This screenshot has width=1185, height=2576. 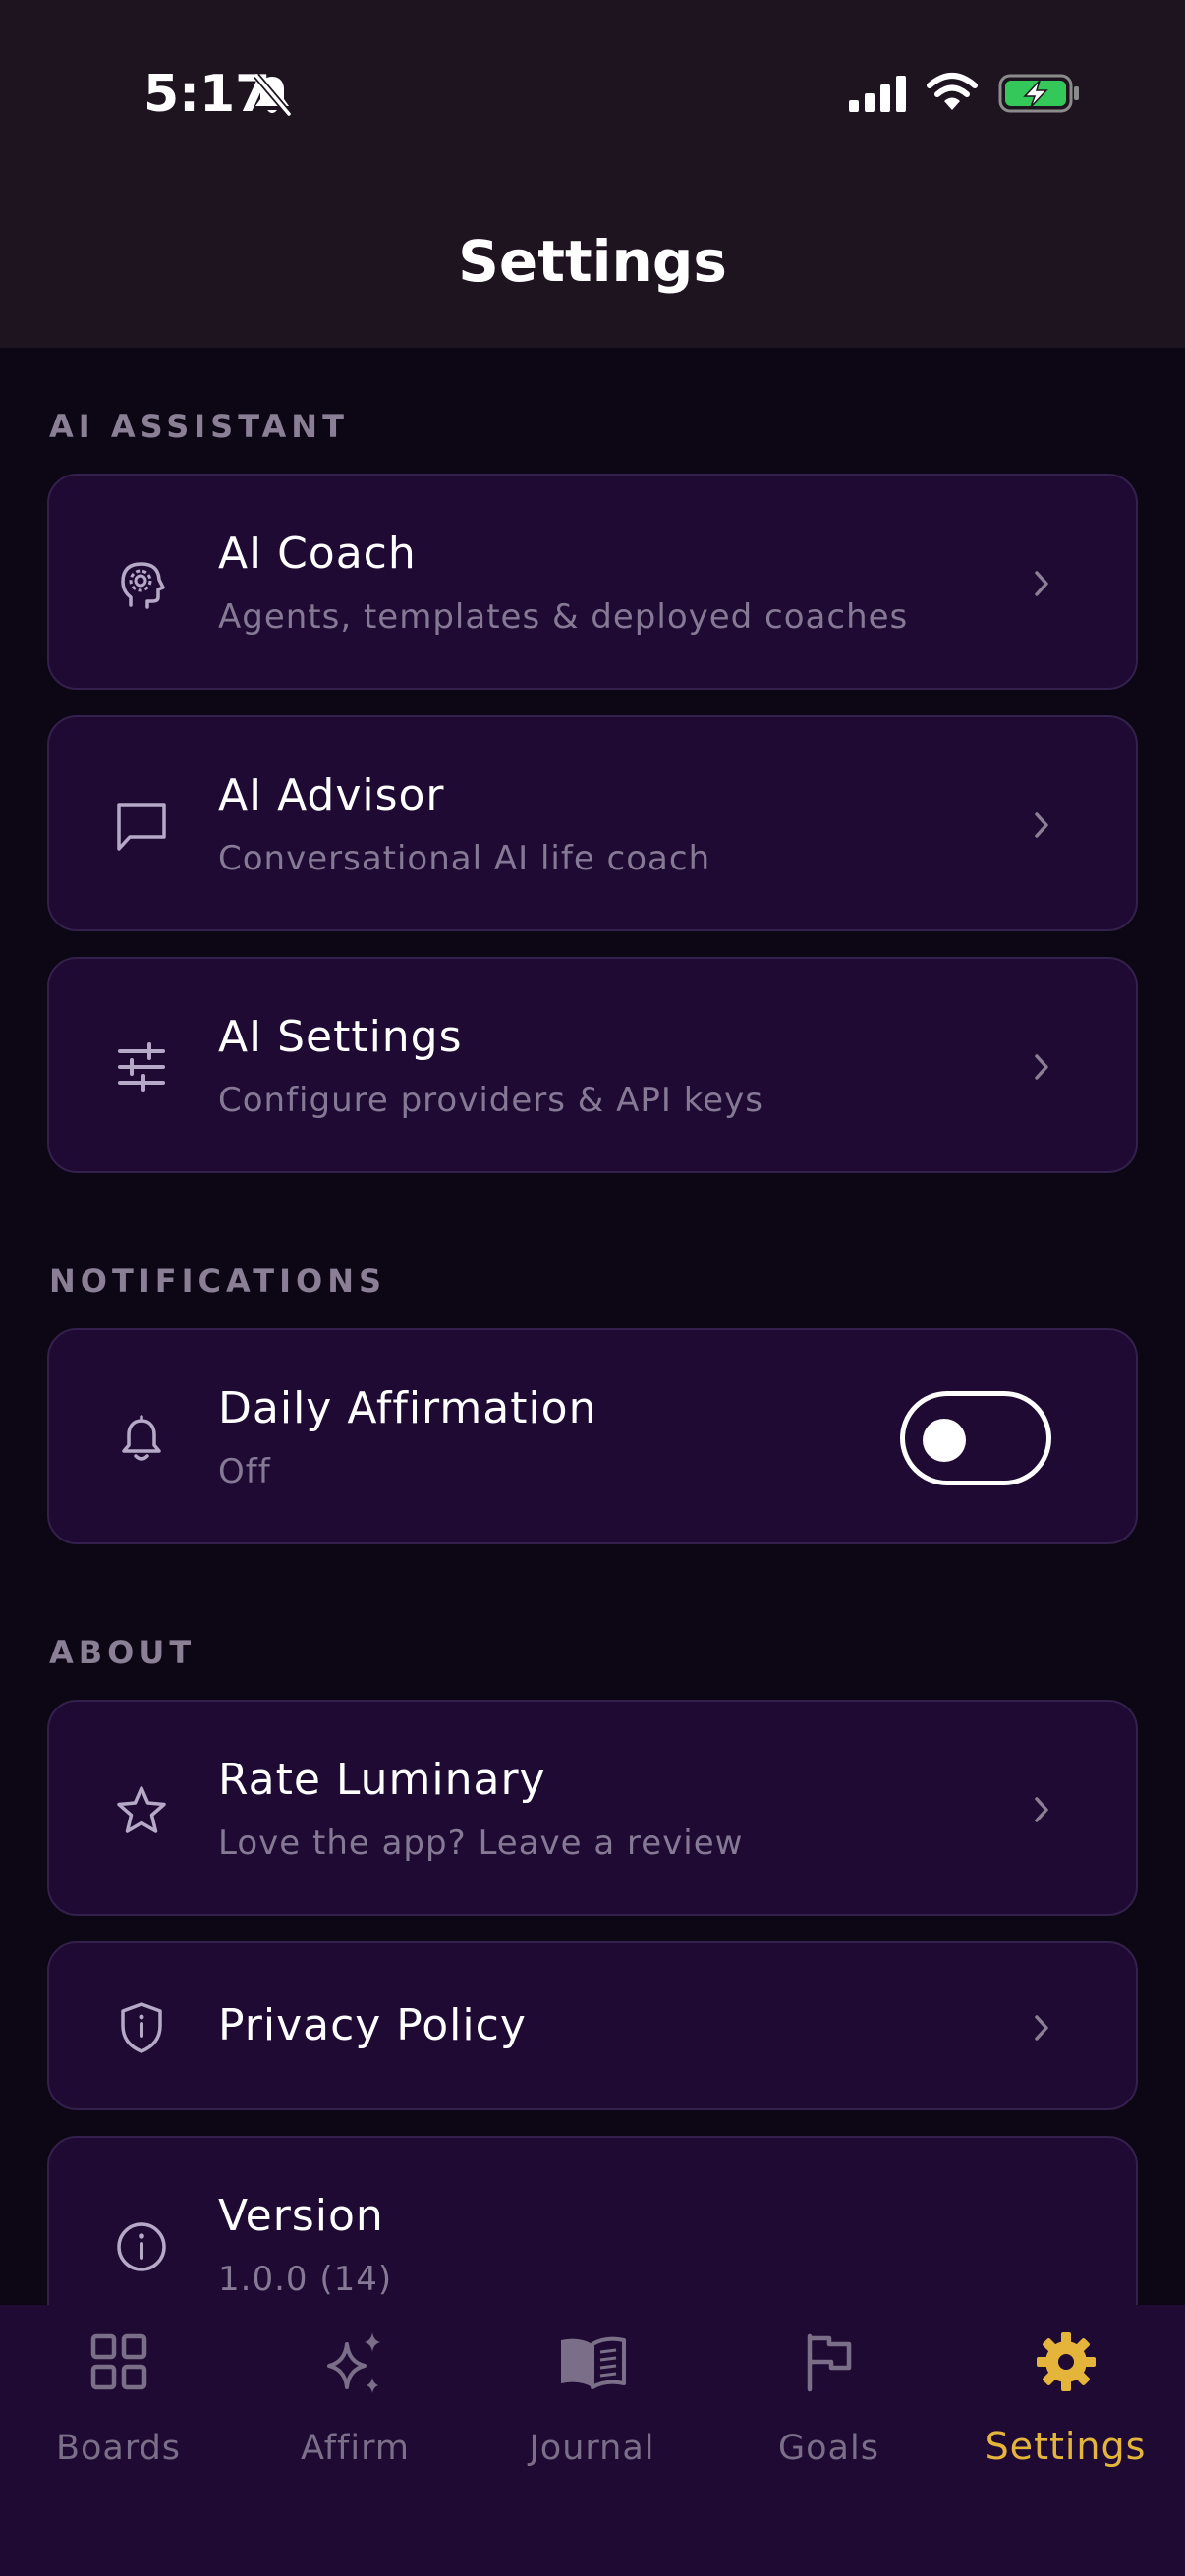 I want to click on tab-boards: Boards, so click(x=119, y=2403).